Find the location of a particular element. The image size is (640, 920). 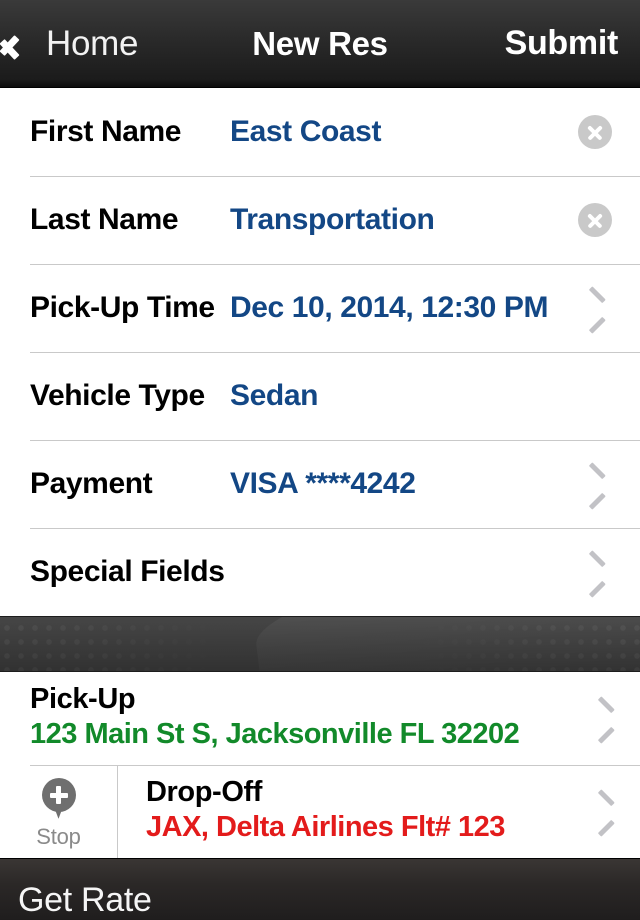

row-label-pickup-time: Pick-Up Time is located at coordinates (122, 307).